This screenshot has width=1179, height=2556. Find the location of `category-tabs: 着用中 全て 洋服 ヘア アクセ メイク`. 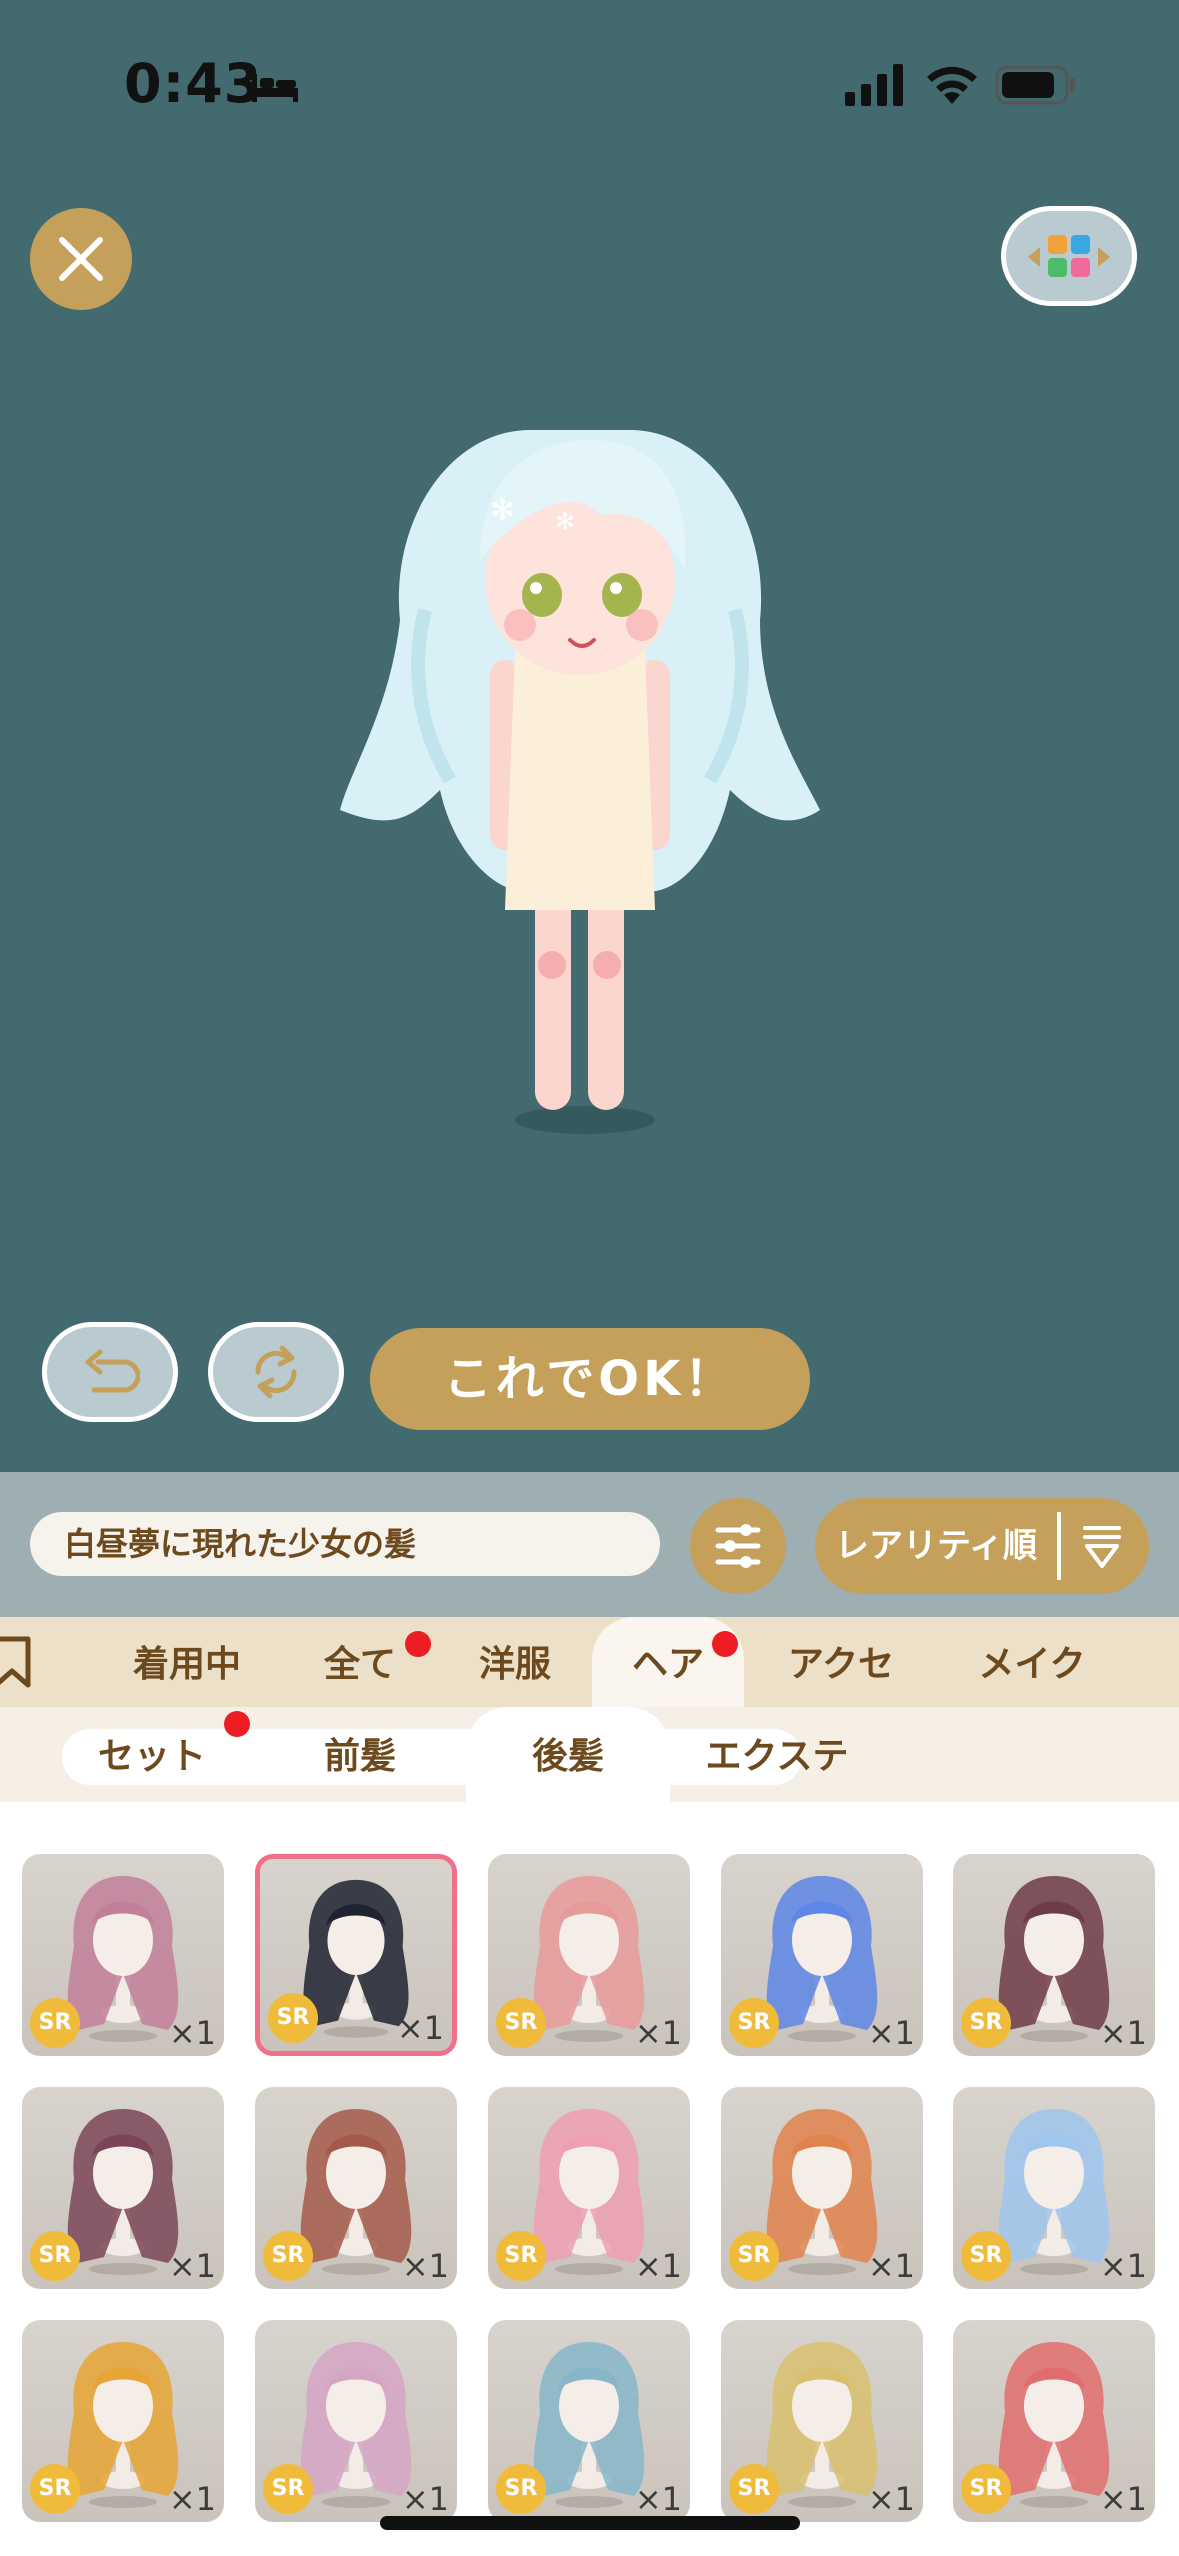

category-tabs: 着用中 全て 洋服 ヘア アクセ メイク is located at coordinates (589, 1662).